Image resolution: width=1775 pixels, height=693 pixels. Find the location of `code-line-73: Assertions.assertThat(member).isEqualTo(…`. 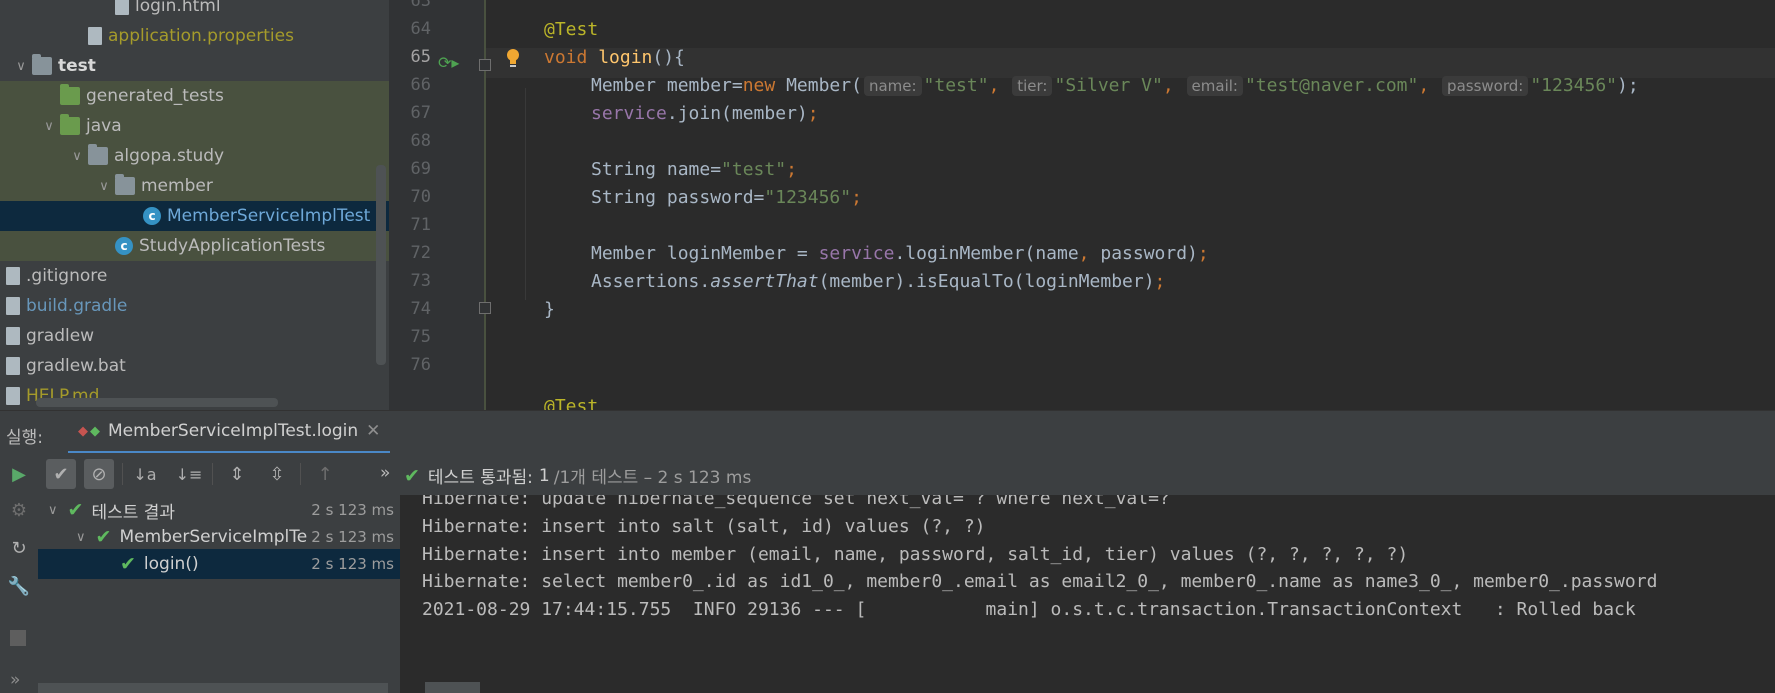

code-line-73: Assertions.assertThat(member).isEqualTo(… is located at coordinates (878, 281).